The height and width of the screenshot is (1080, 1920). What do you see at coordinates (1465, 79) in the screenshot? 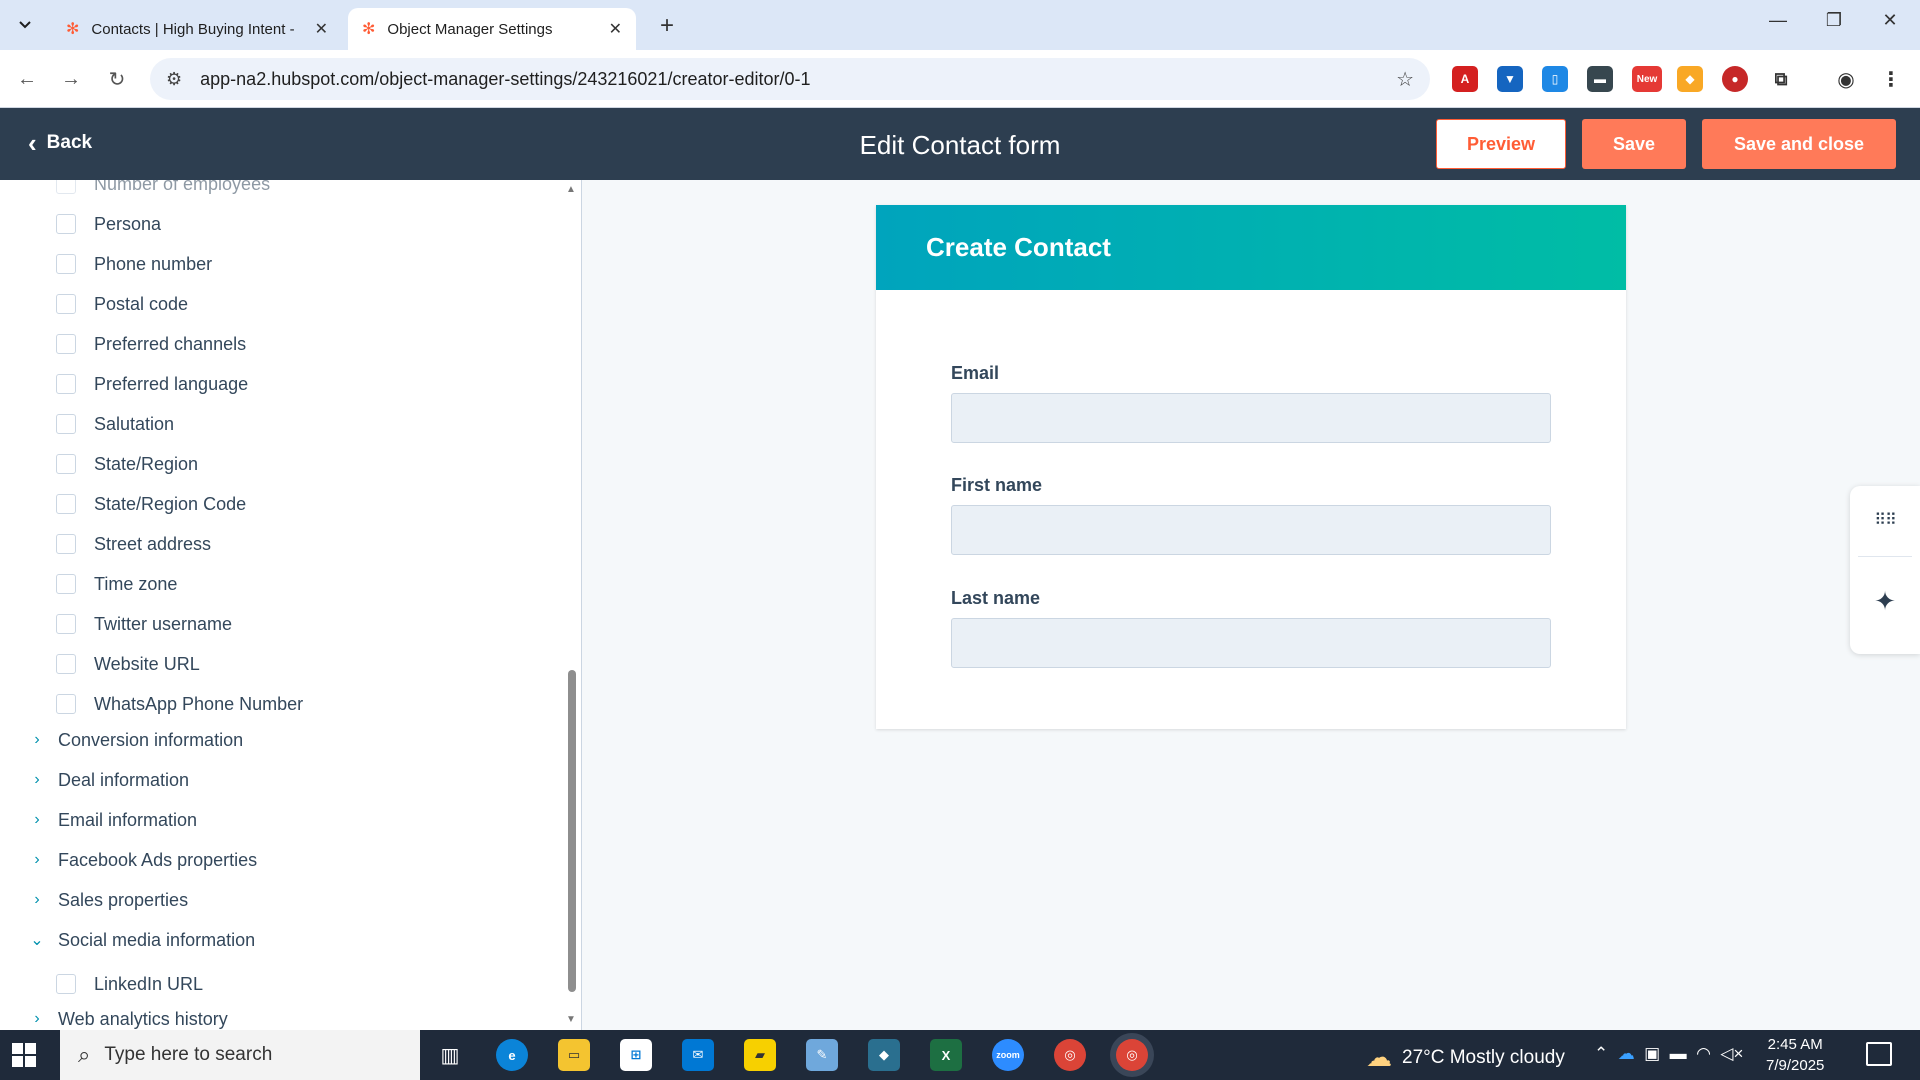
I see `pdf-extension-icon: A` at bounding box center [1465, 79].